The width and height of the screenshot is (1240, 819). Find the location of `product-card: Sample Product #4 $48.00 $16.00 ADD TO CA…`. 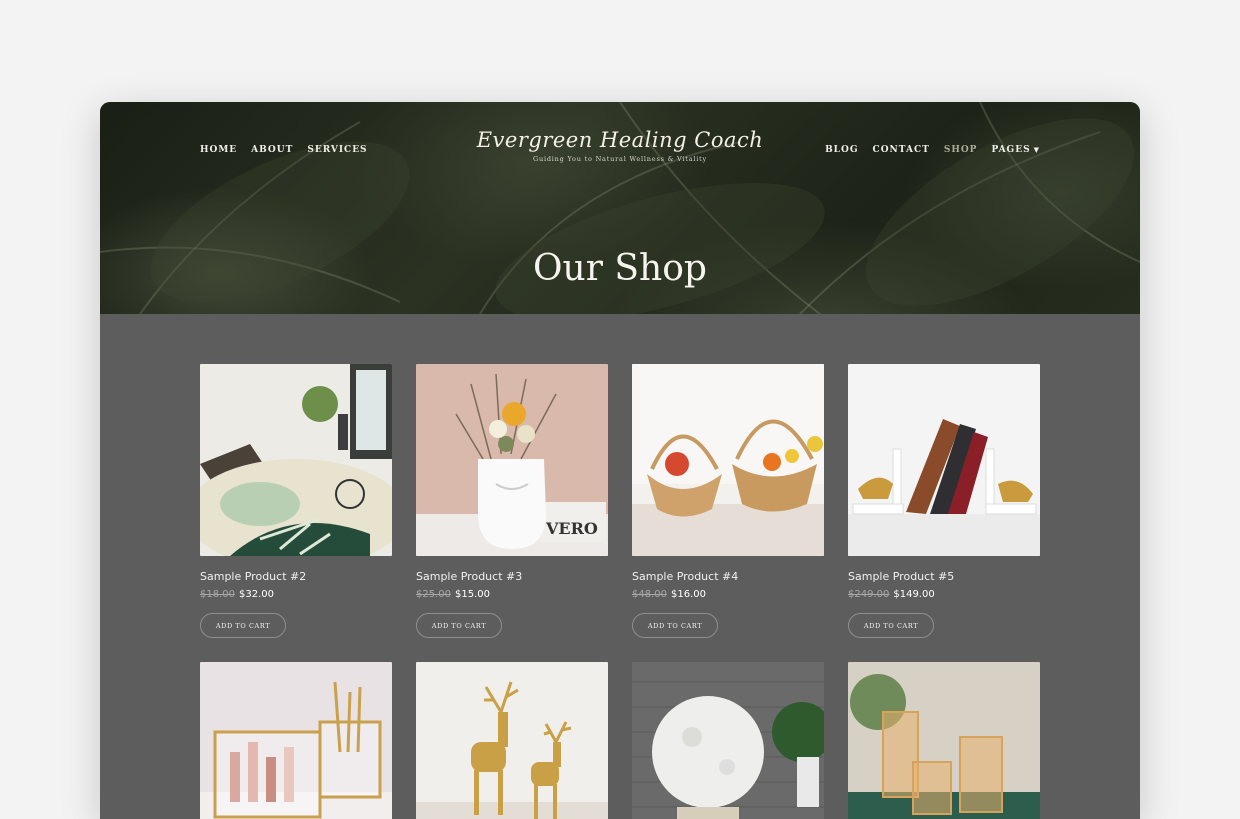

product-card: Sample Product #4 $48.00 $16.00 ADD TO CA… is located at coordinates (728, 501).